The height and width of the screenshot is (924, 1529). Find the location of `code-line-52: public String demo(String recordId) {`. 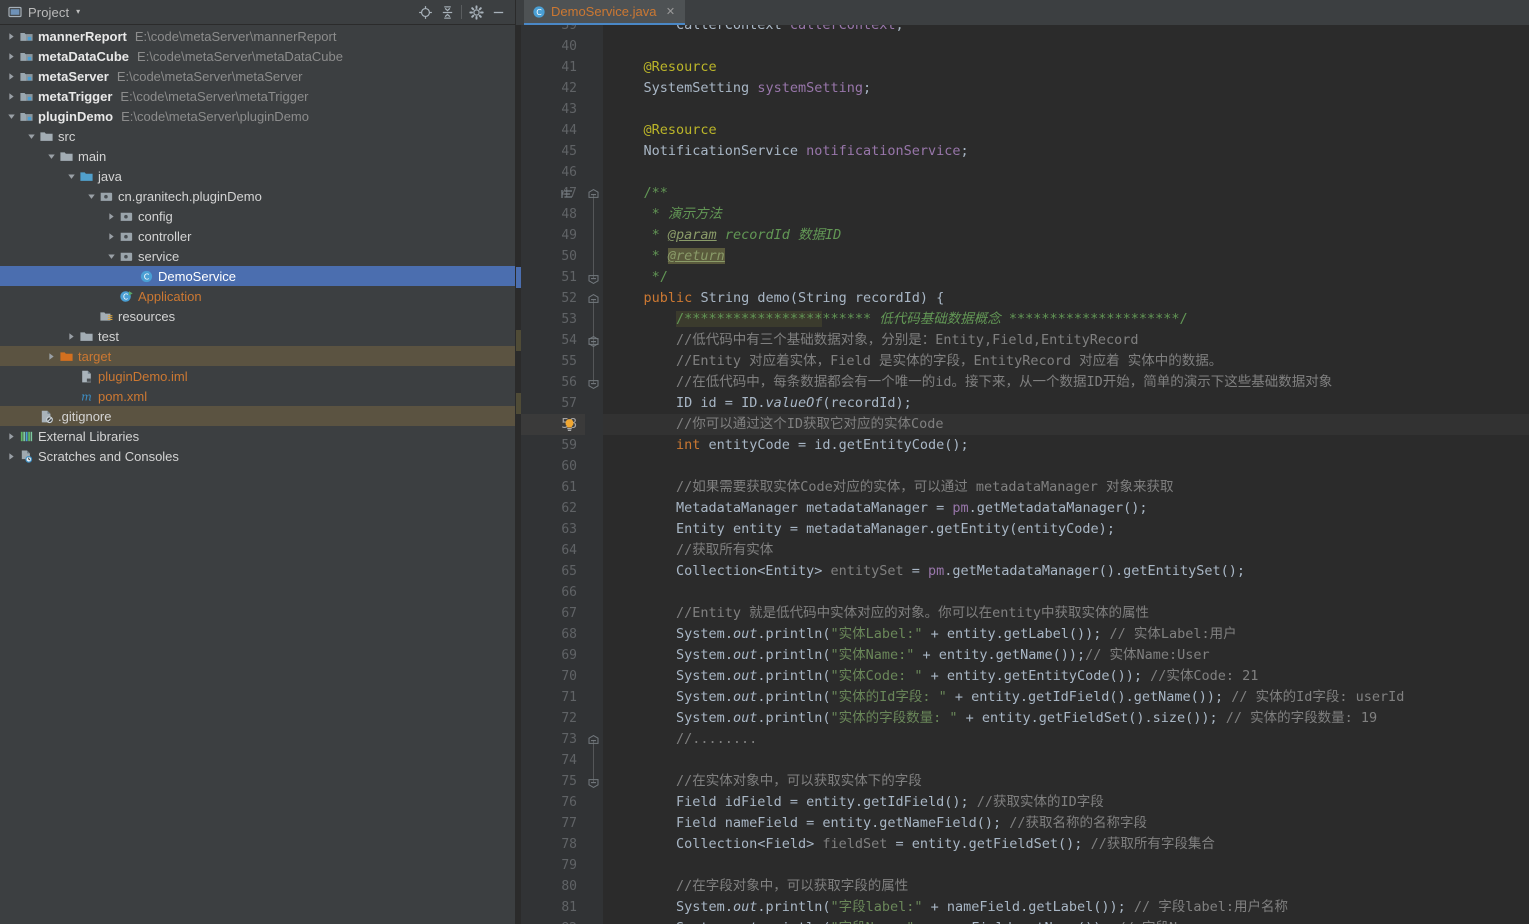

code-line-52: public String demo(String recordId) { is located at coordinates (774, 298).